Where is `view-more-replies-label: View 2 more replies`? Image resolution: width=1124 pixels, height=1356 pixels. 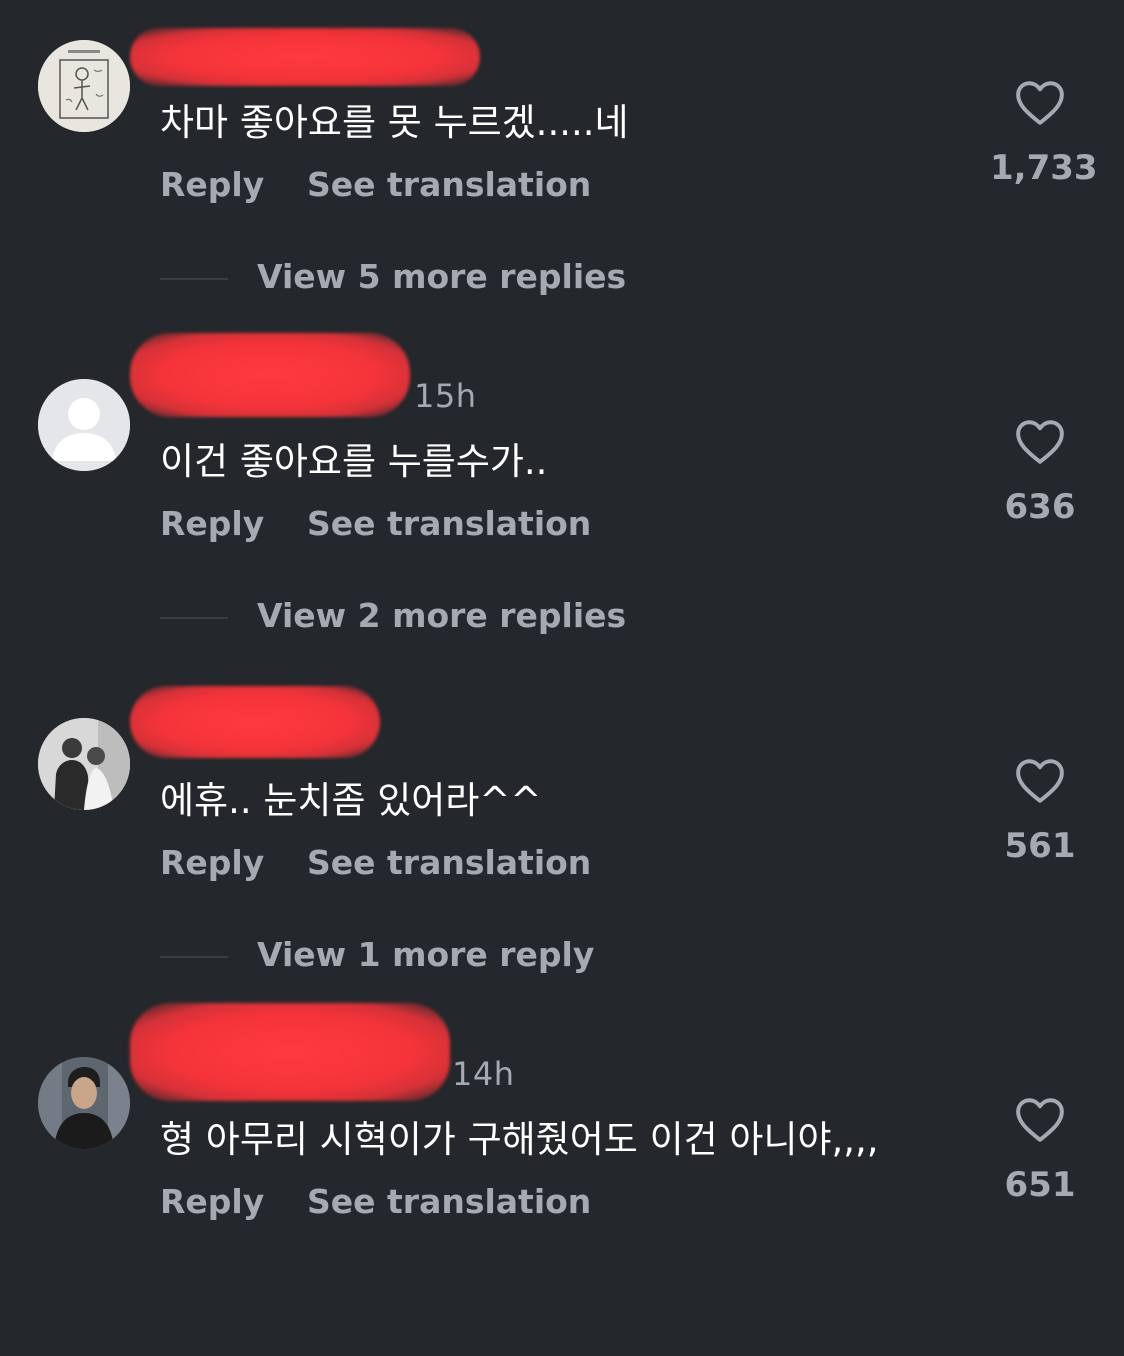 view-more-replies-label: View 2 more replies is located at coordinates (441, 615).